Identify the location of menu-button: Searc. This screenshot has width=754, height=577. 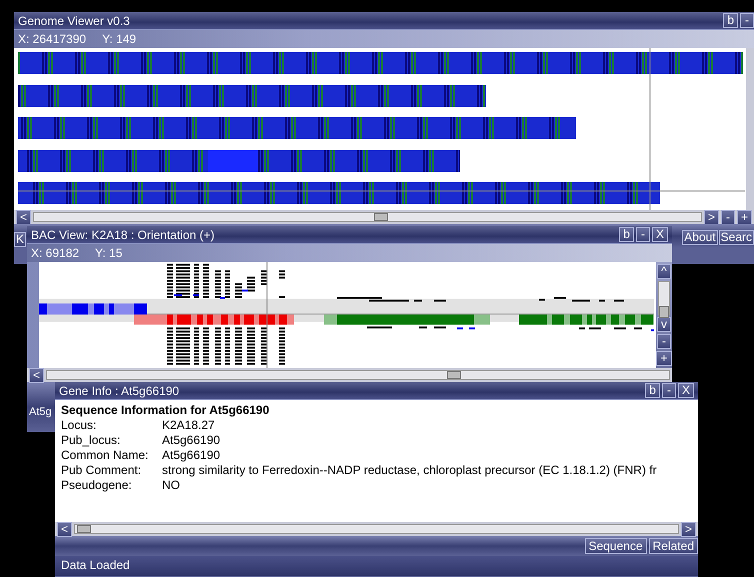
(736, 237).